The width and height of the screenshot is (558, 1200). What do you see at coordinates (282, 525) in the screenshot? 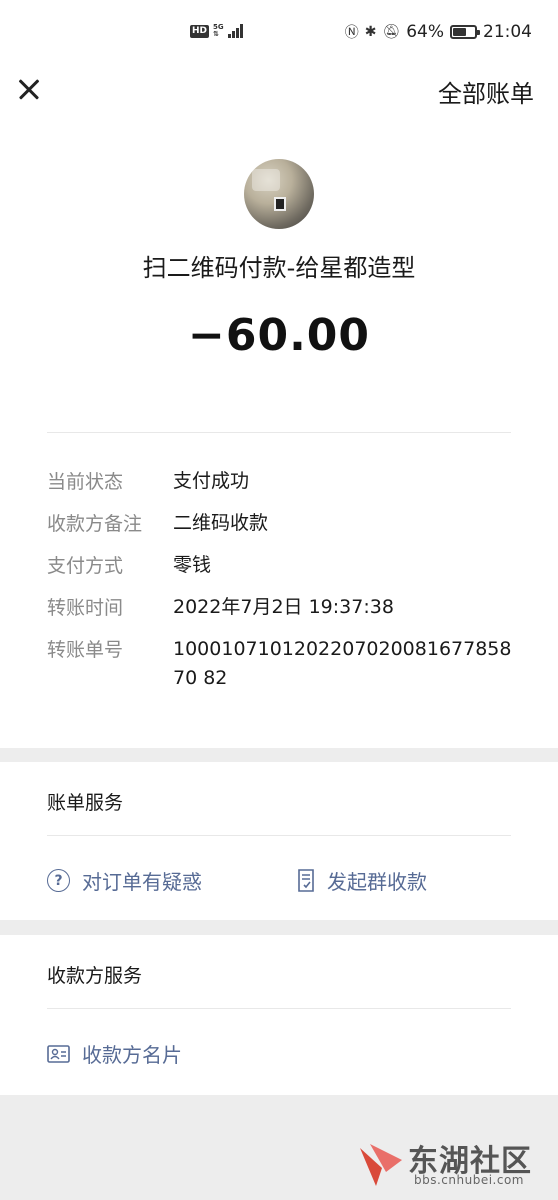
I see `detail-row-payee-note: 收款方备注 二维码收款` at bounding box center [282, 525].